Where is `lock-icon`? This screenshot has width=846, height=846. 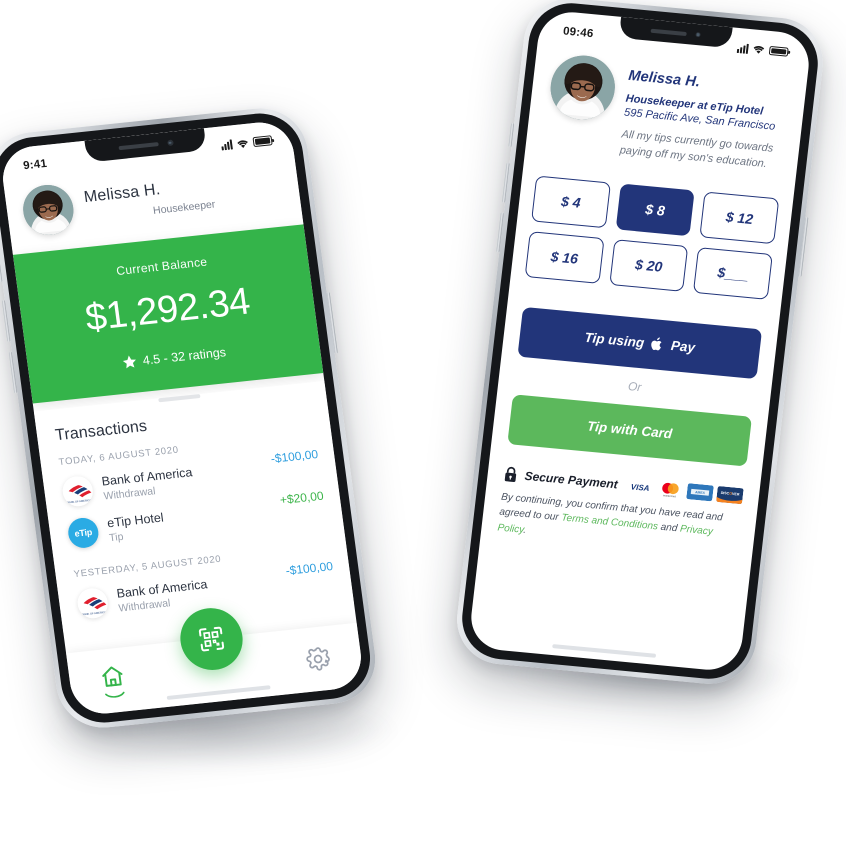
lock-icon is located at coordinates (510, 474).